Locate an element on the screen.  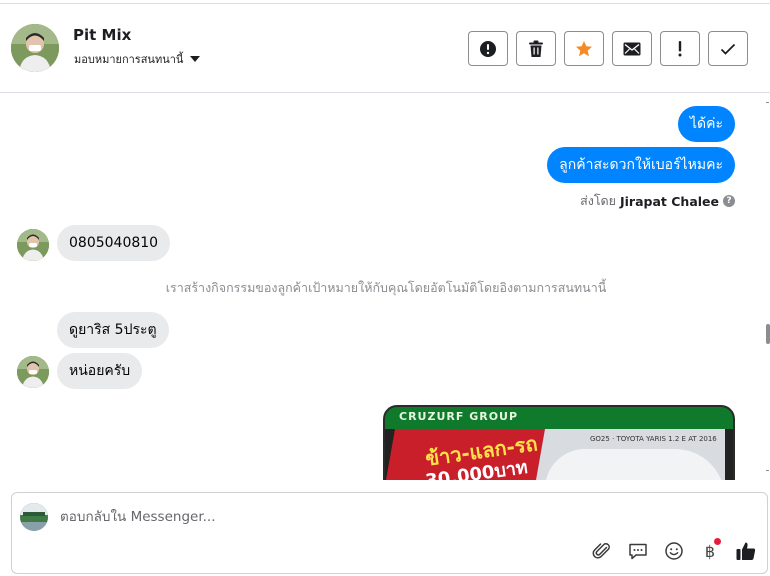
thumbs-up-icon is located at coordinates (746, 551).